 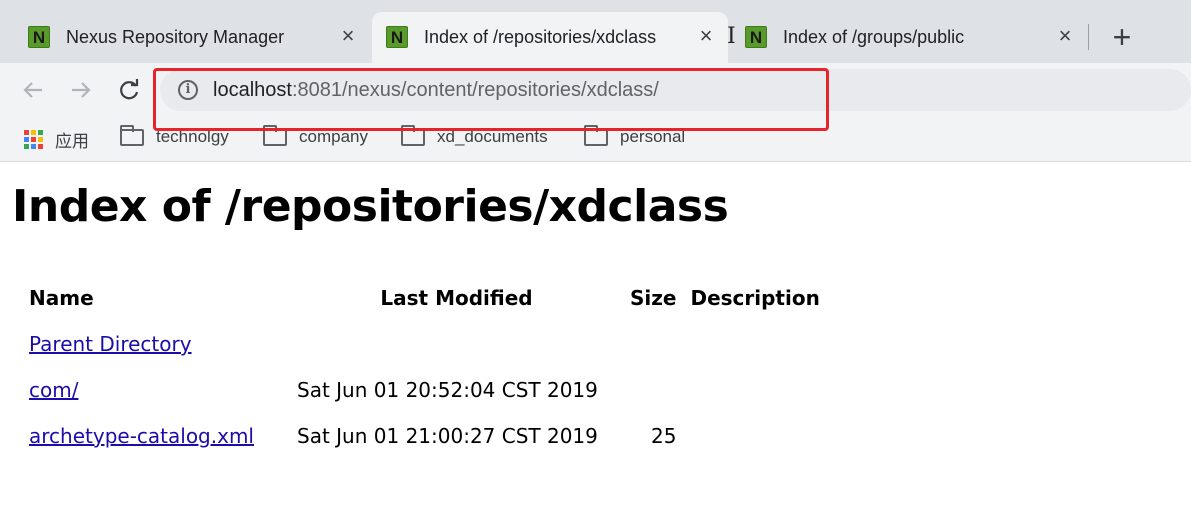 I want to click on tab-nexus-repository-manager: N Nexus Repository Manager ×, so click(x=192, y=37).